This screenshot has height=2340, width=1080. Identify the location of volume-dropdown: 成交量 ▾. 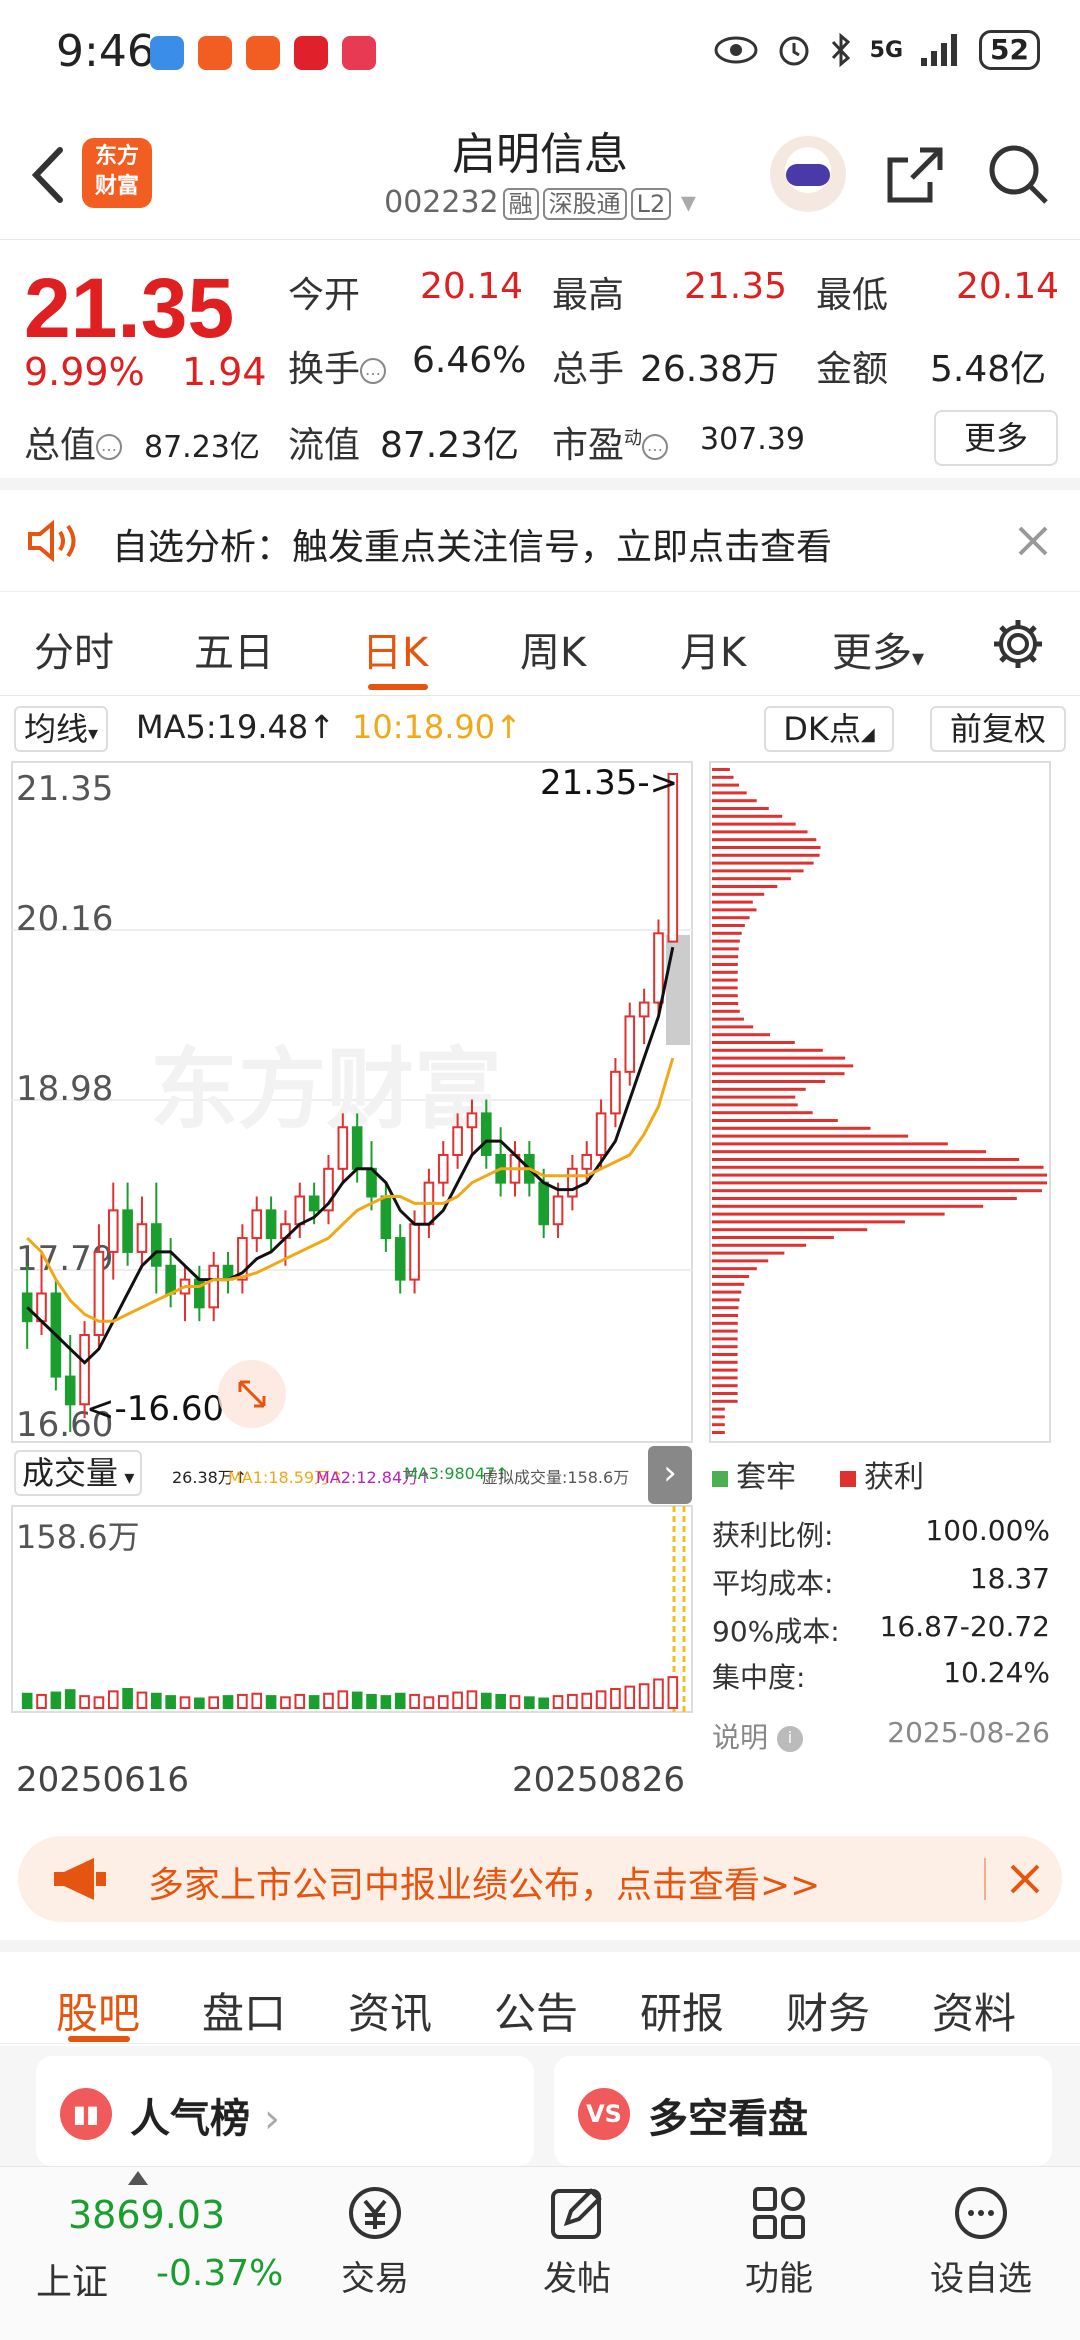
(78, 1473).